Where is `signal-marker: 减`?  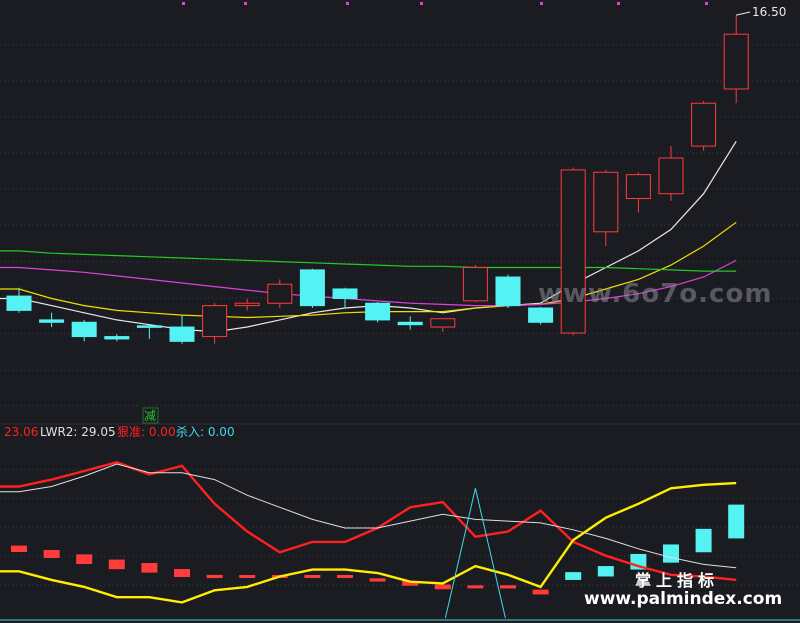 signal-marker: 减 is located at coordinates (150, 415).